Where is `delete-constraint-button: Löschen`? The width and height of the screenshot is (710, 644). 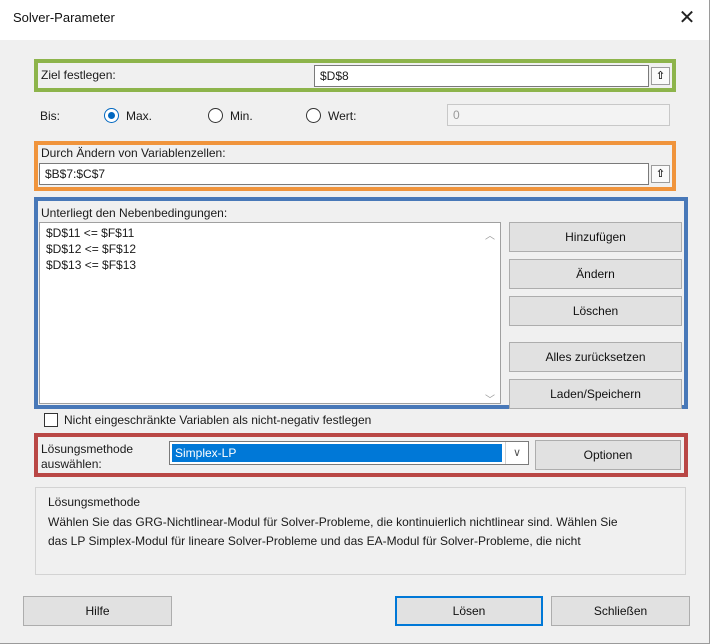
delete-constraint-button: Löschen is located at coordinates (595, 311).